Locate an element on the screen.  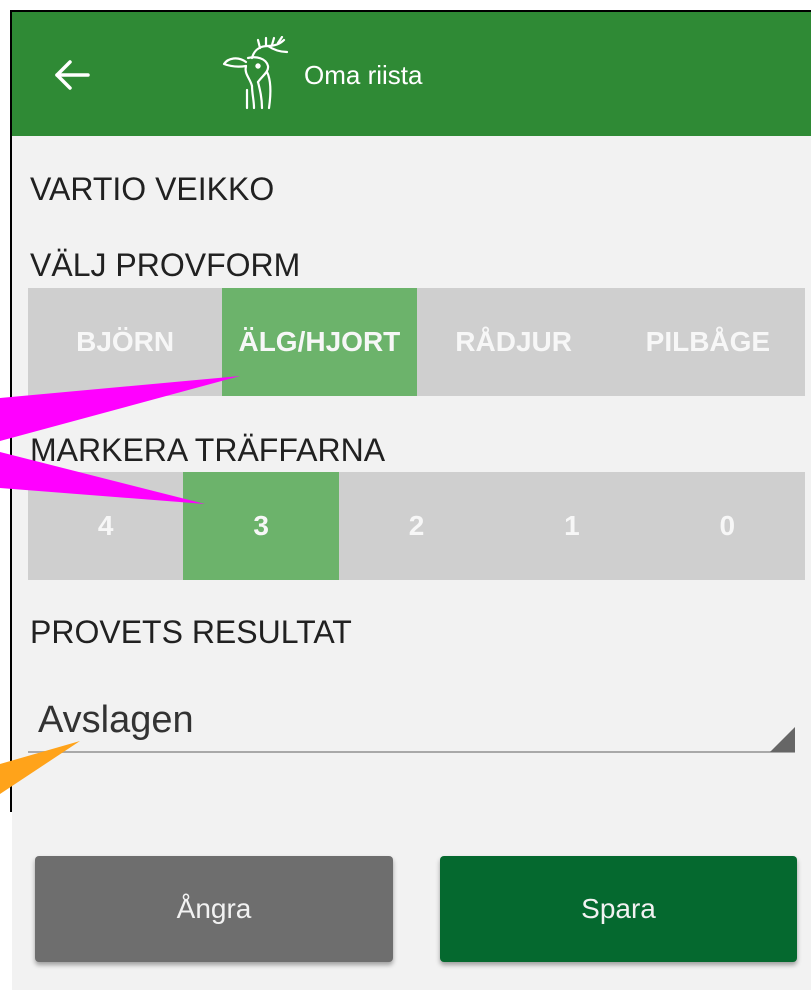
save-button: Spara is located at coordinates (618, 909).